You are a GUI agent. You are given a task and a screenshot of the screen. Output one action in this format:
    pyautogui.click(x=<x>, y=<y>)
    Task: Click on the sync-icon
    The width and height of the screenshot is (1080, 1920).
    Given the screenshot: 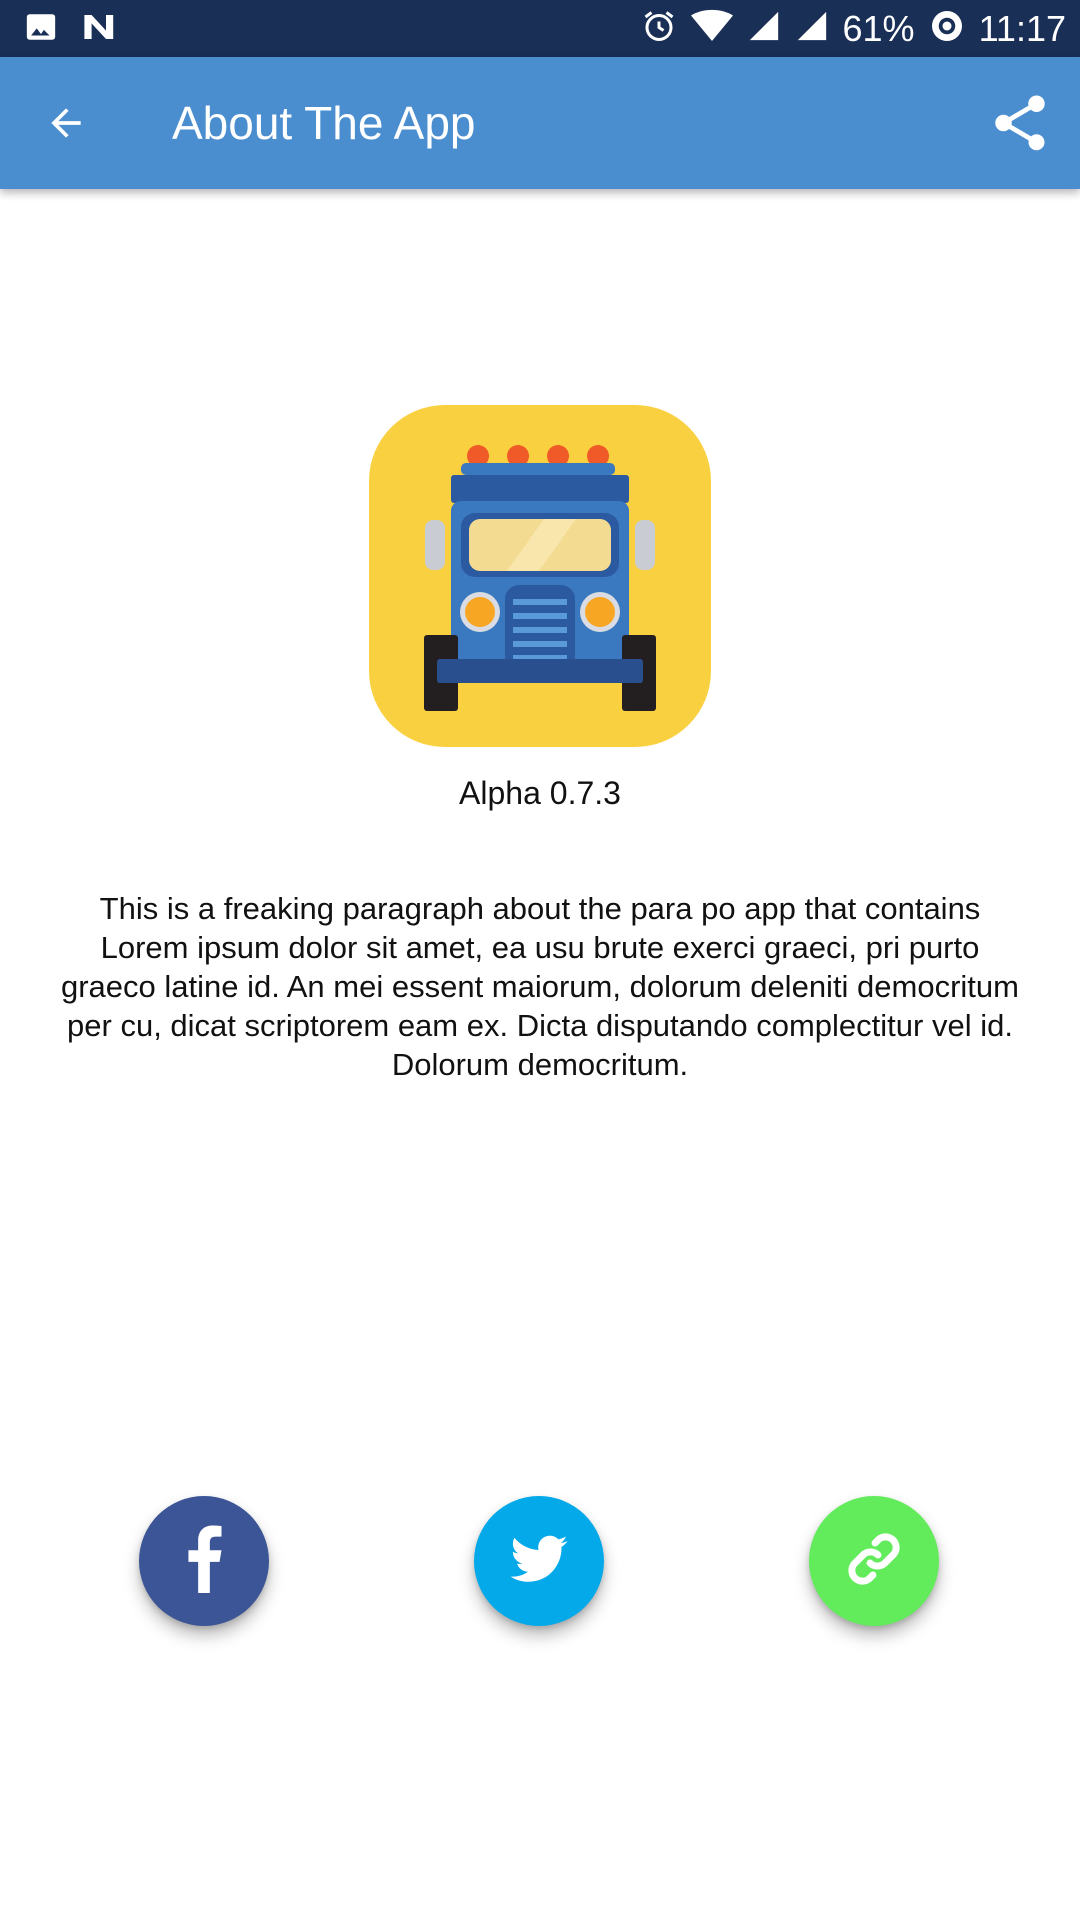 What is the action you would take?
    pyautogui.click(x=947, y=28)
    